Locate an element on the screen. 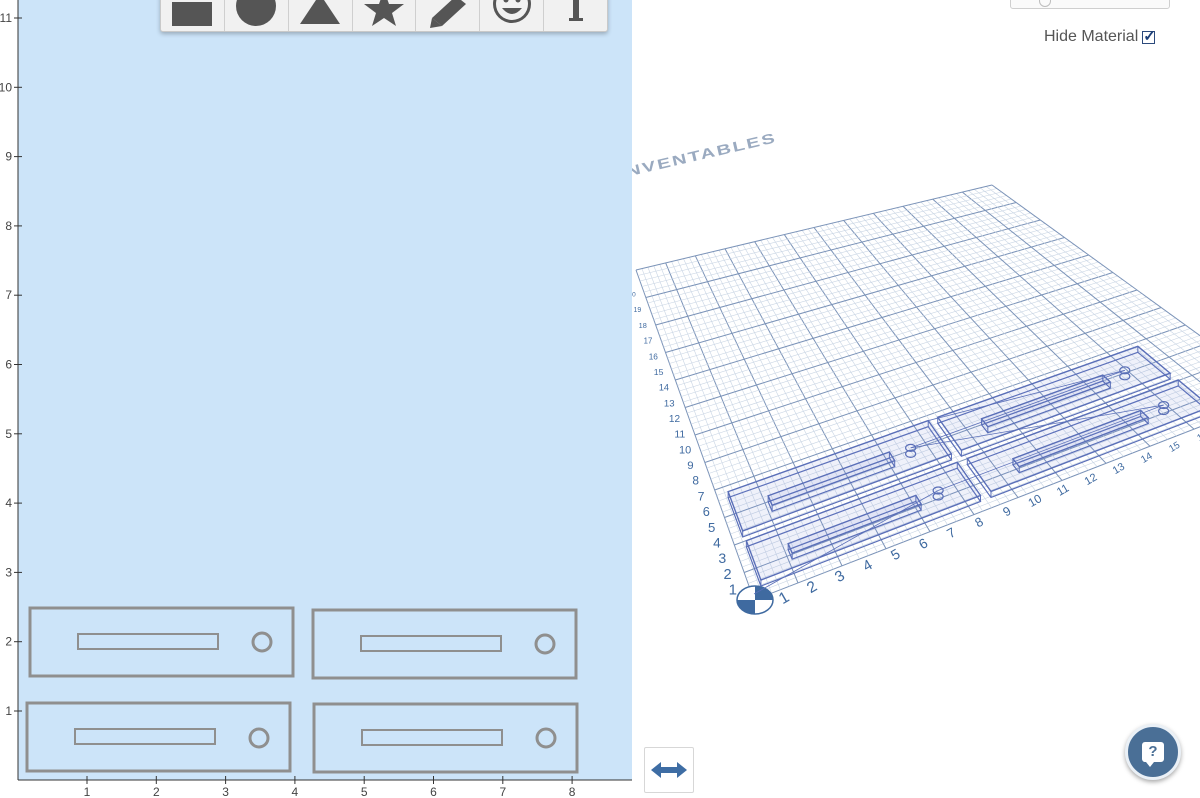 This screenshot has height=798, width=1200. icon-library-tool is located at coordinates (512, 15).